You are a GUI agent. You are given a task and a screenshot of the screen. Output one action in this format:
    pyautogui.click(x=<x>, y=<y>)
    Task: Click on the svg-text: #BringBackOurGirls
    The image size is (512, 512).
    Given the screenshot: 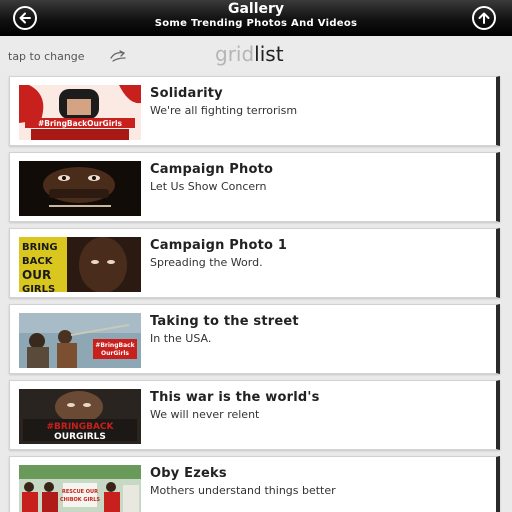 What is the action you would take?
    pyautogui.click(x=80, y=123)
    